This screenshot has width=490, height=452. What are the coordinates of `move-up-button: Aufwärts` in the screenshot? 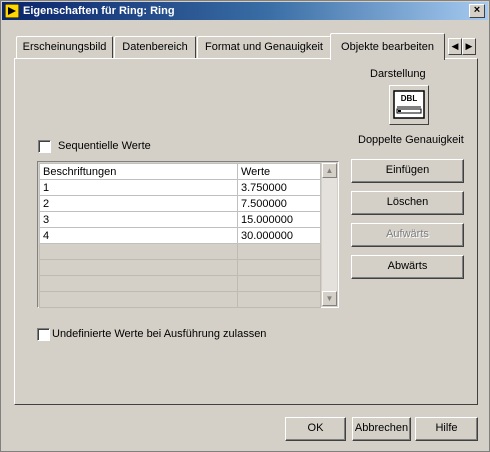 It's located at (407, 235).